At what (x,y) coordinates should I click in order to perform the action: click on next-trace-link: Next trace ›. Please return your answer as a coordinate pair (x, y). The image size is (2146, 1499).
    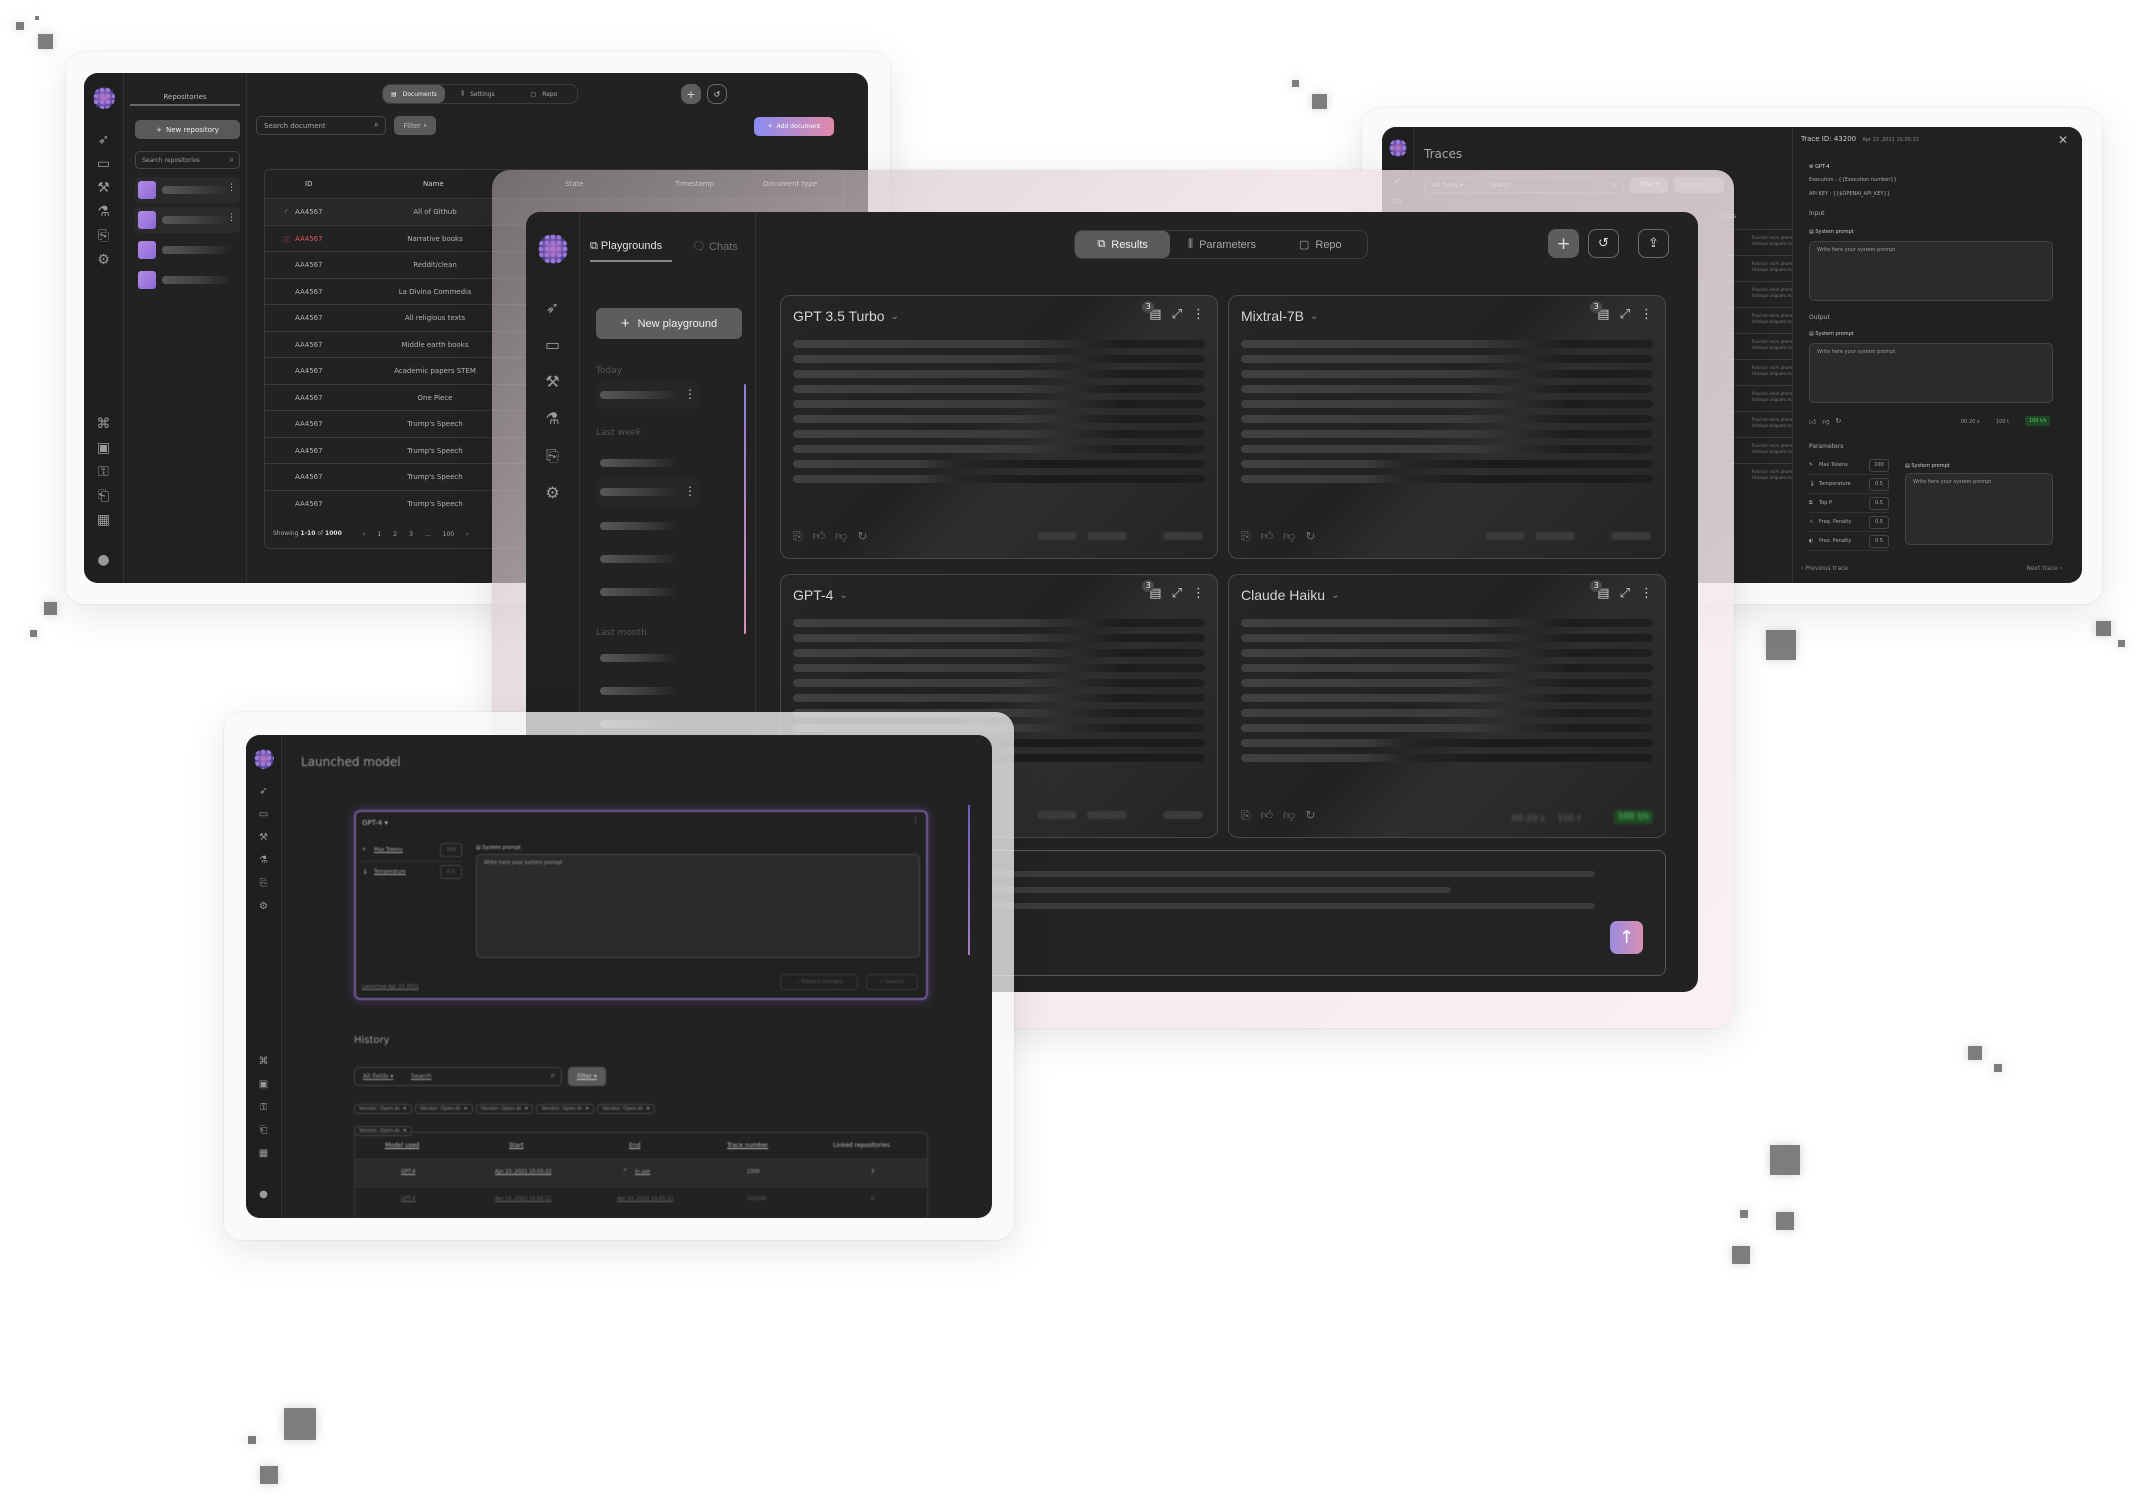
    Looking at the image, I should click on (2044, 568).